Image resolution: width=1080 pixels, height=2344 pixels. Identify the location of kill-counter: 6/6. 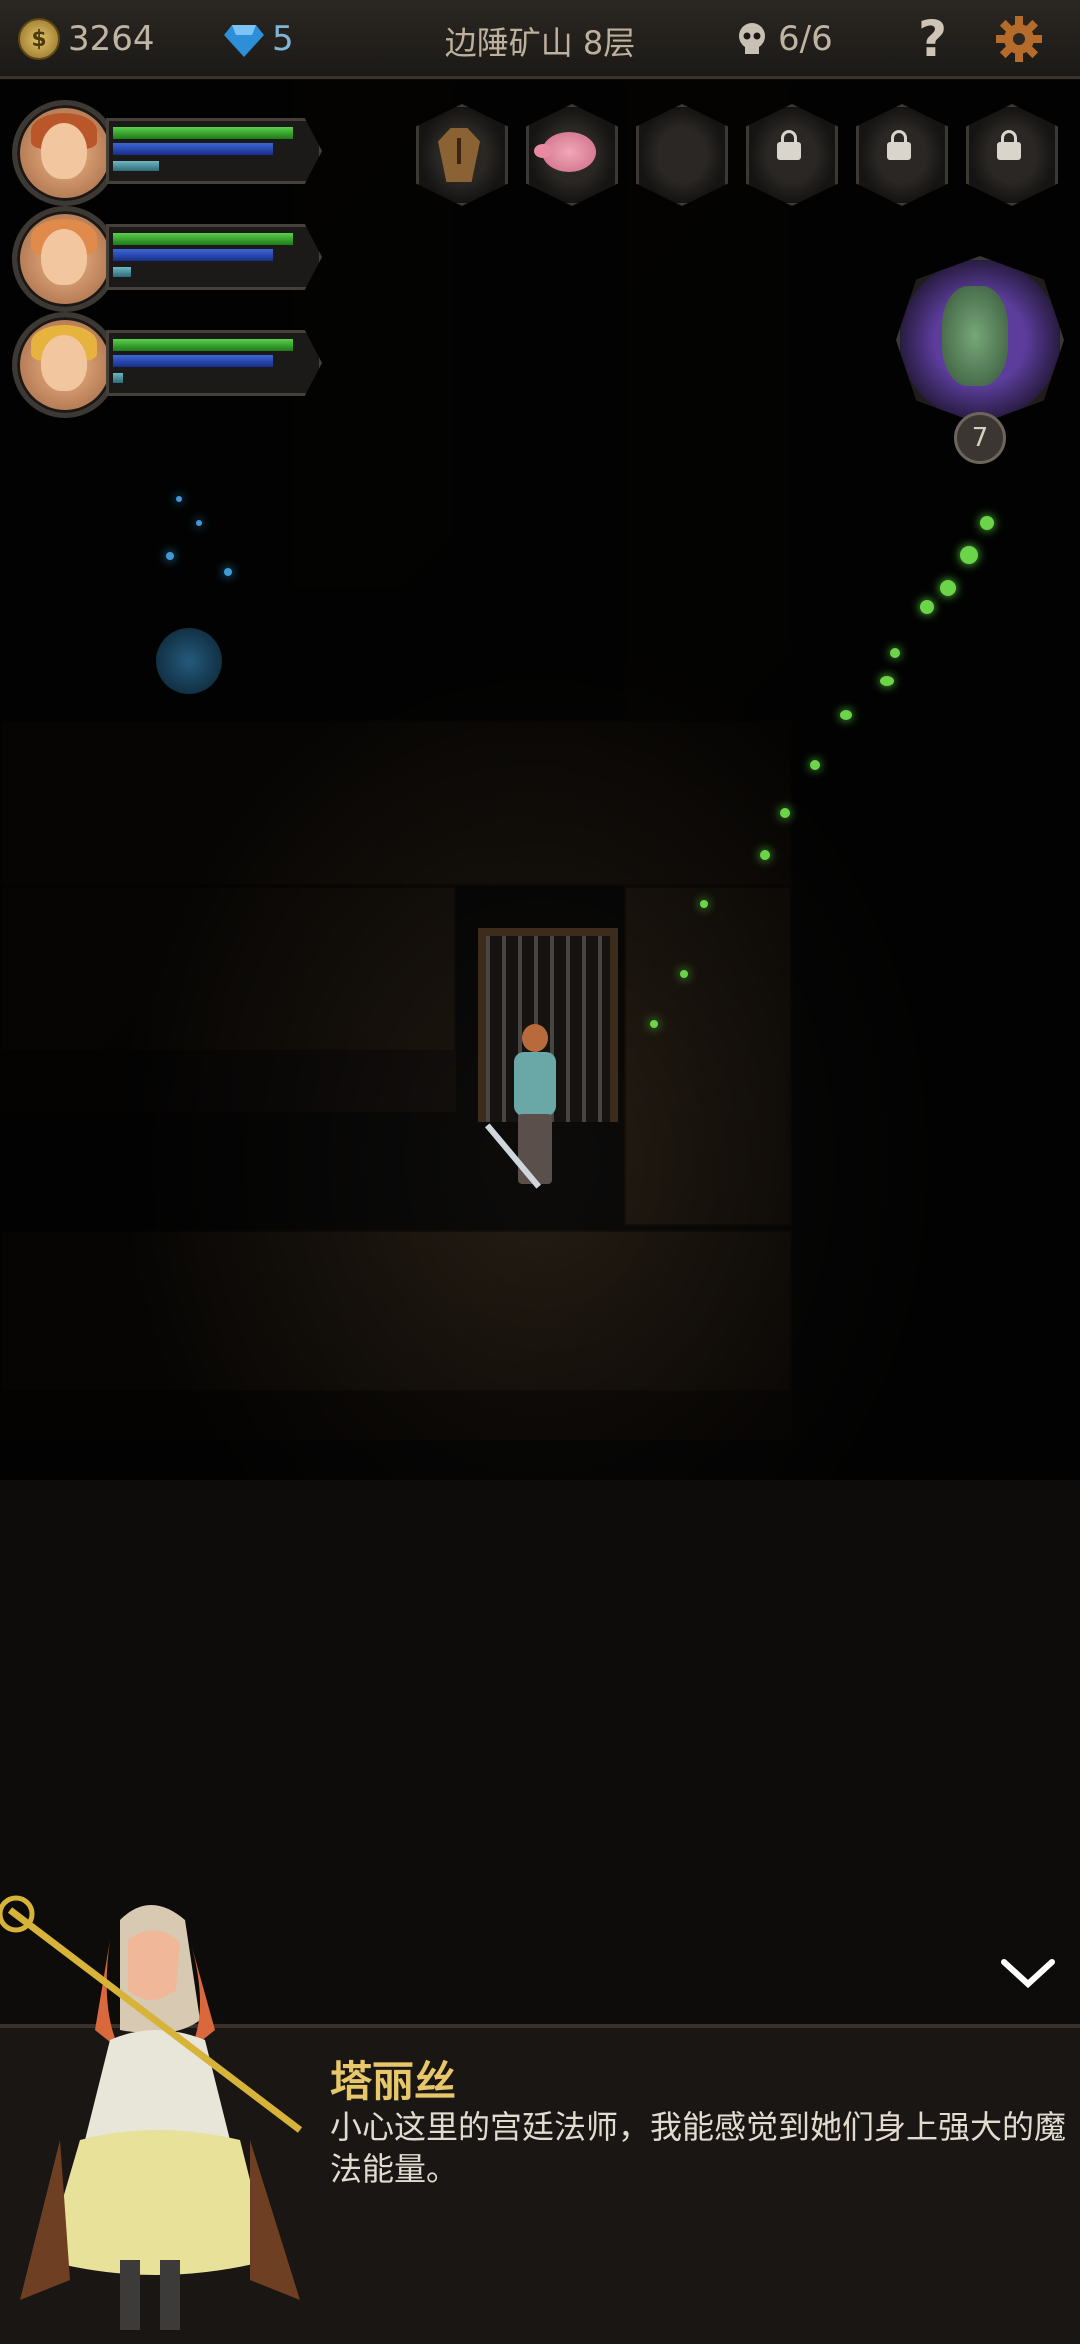
(783, 39).